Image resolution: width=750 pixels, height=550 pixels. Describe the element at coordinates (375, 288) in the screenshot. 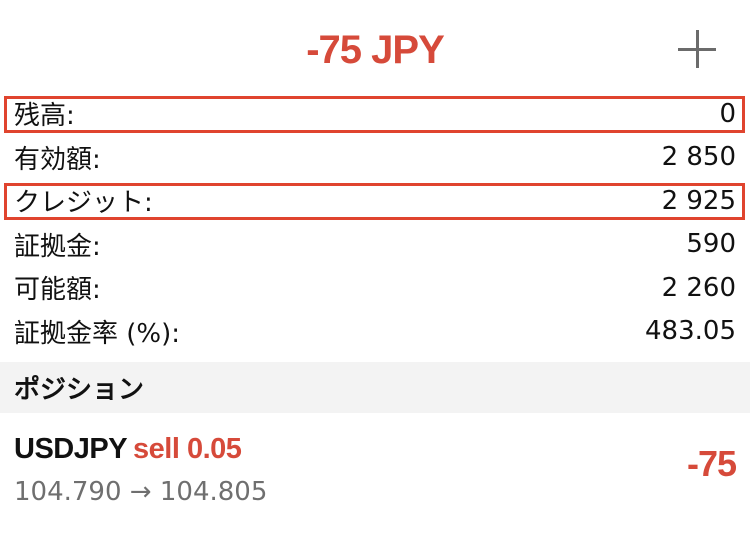

I see `summary-row-free-margin: 可能額: 2 260` at that location.